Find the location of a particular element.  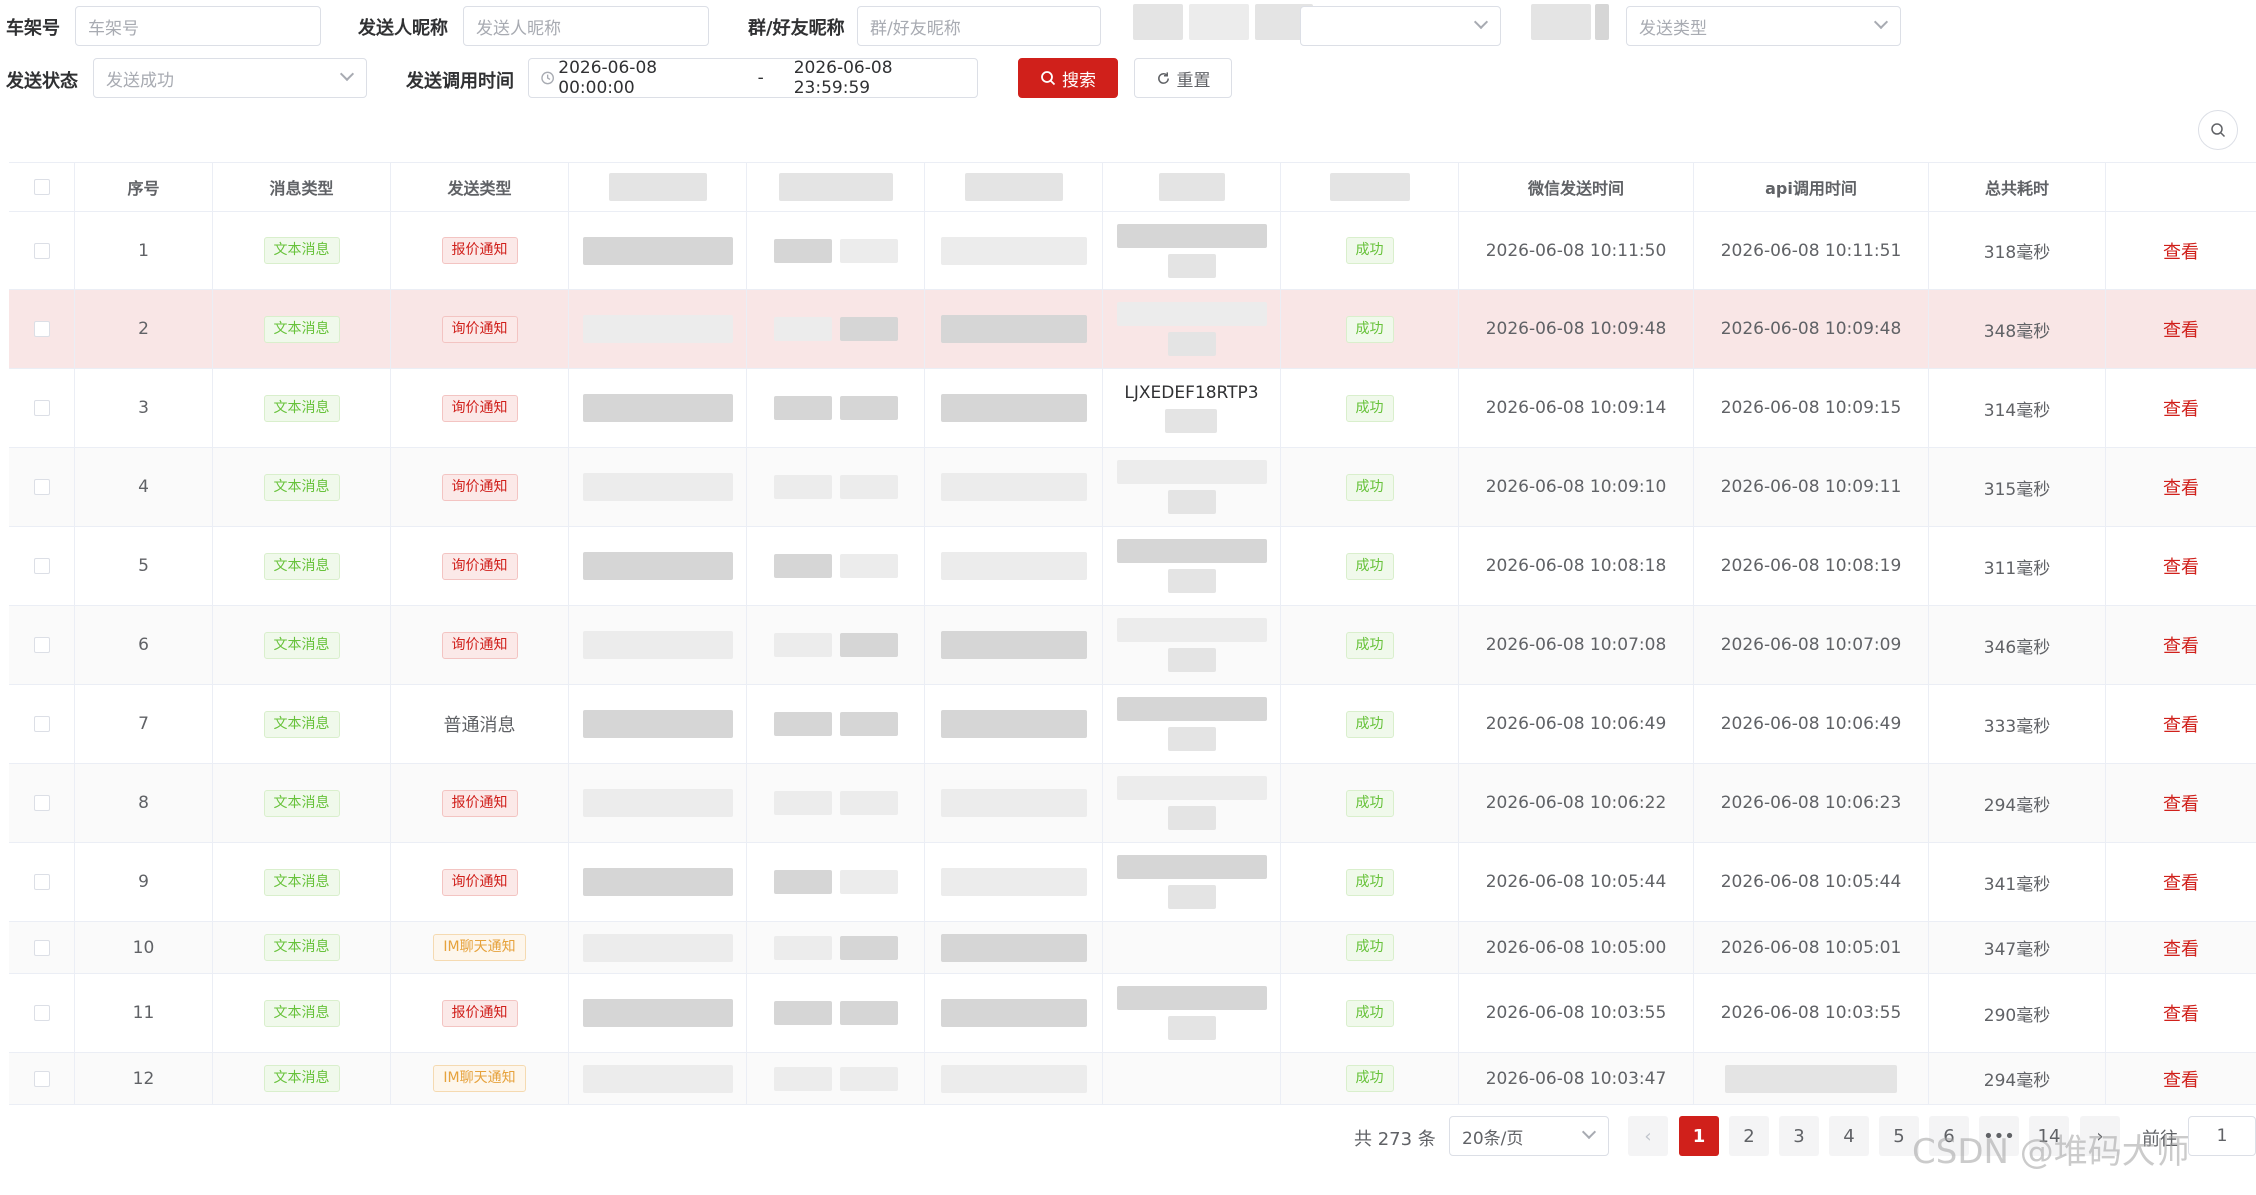

page-button: 1 is located at coordinates (1699, 1136).